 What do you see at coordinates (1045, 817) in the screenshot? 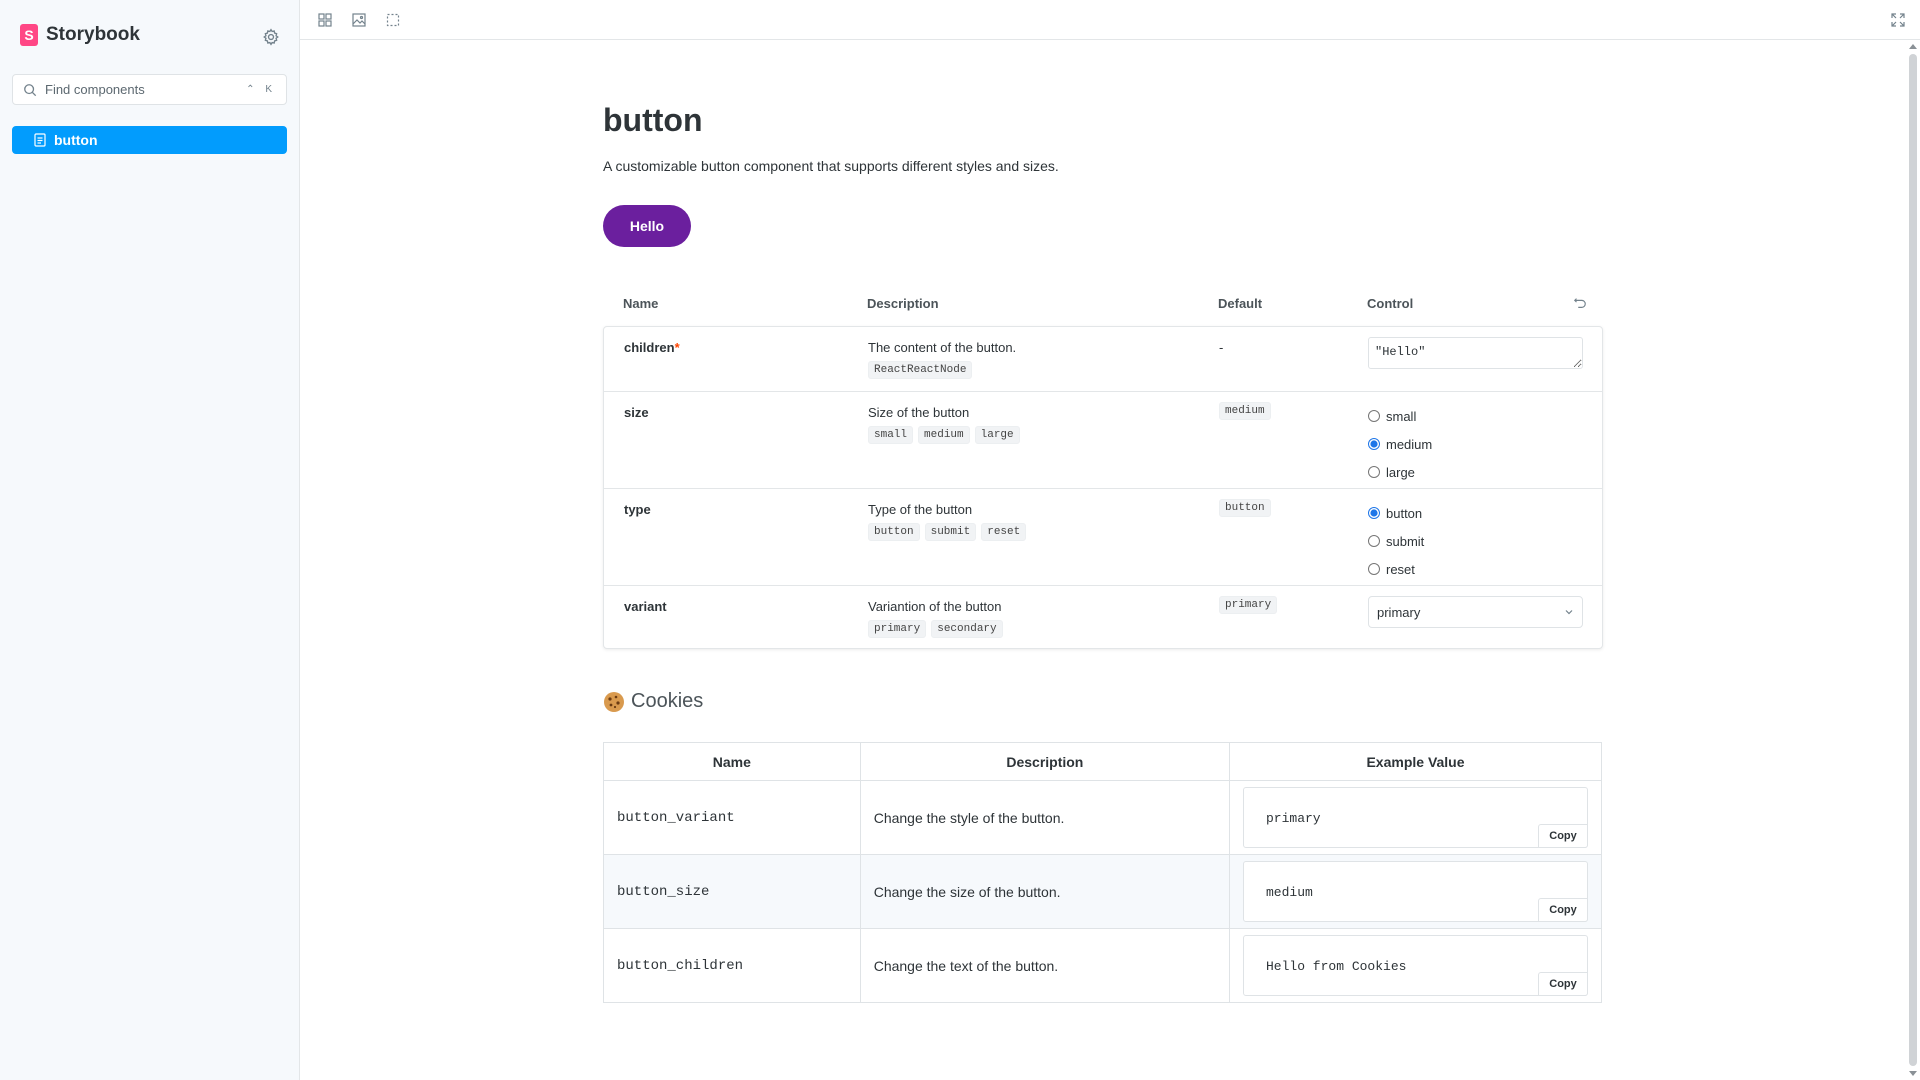
I see `cookie-description: Change the style of the button.` at bounding box center [1045, 817].